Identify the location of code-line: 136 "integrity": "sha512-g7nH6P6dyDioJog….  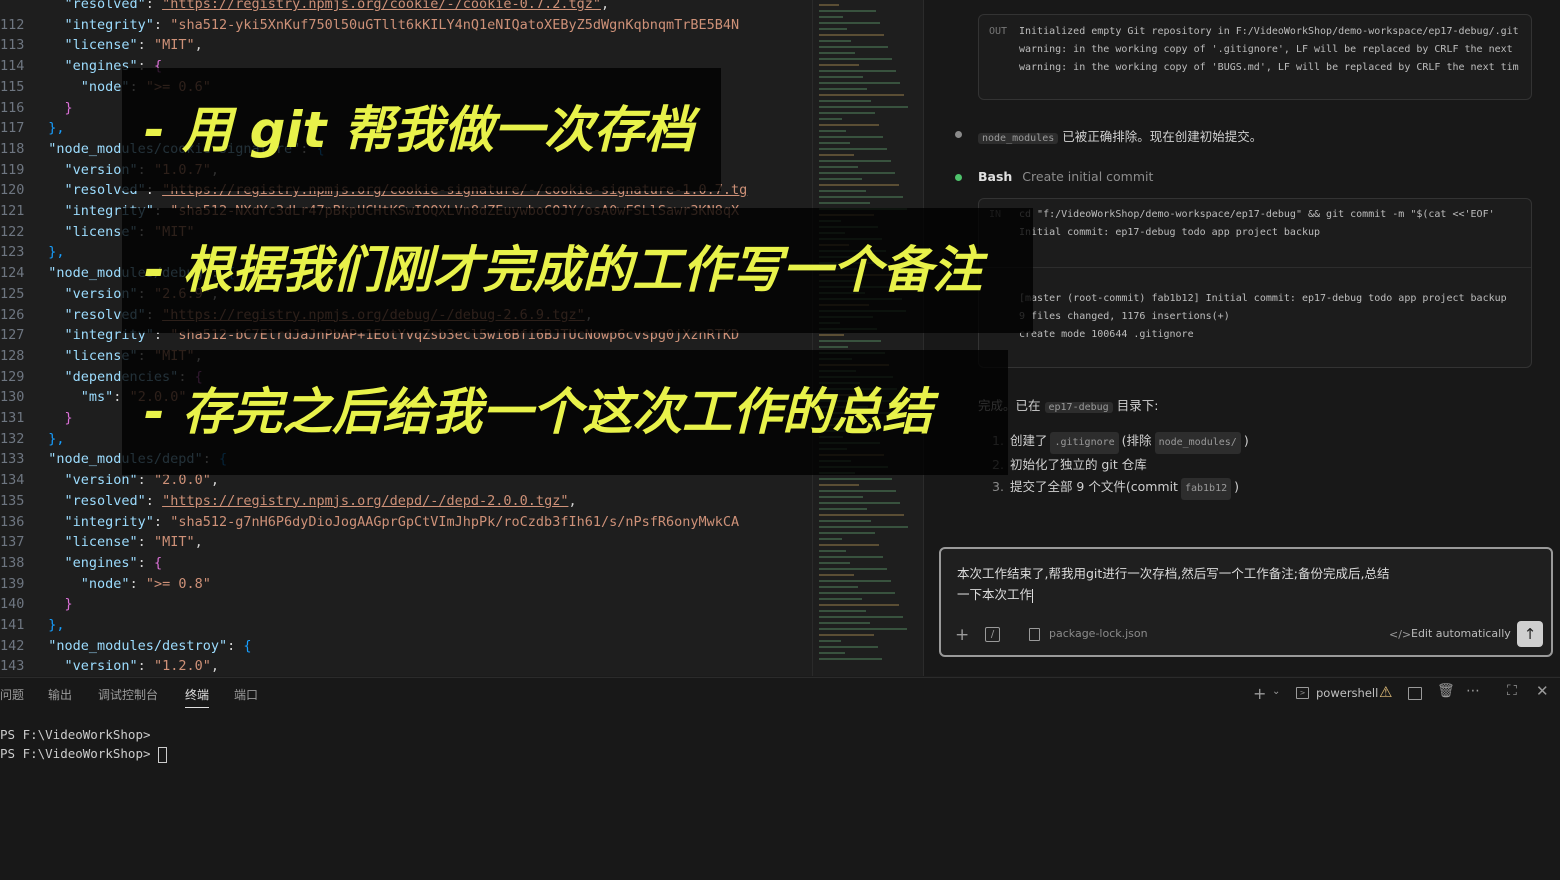
(406, 522).